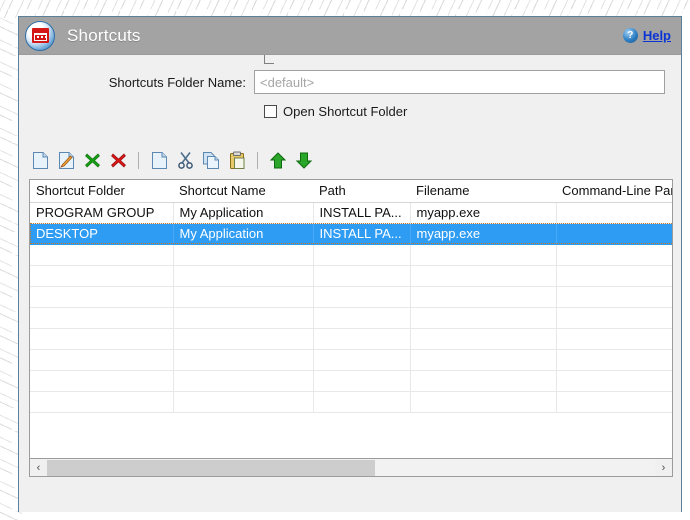 The height and width of the screenshot is (520, 690). I want to click on new-shortcut-button, so click(40, 160).